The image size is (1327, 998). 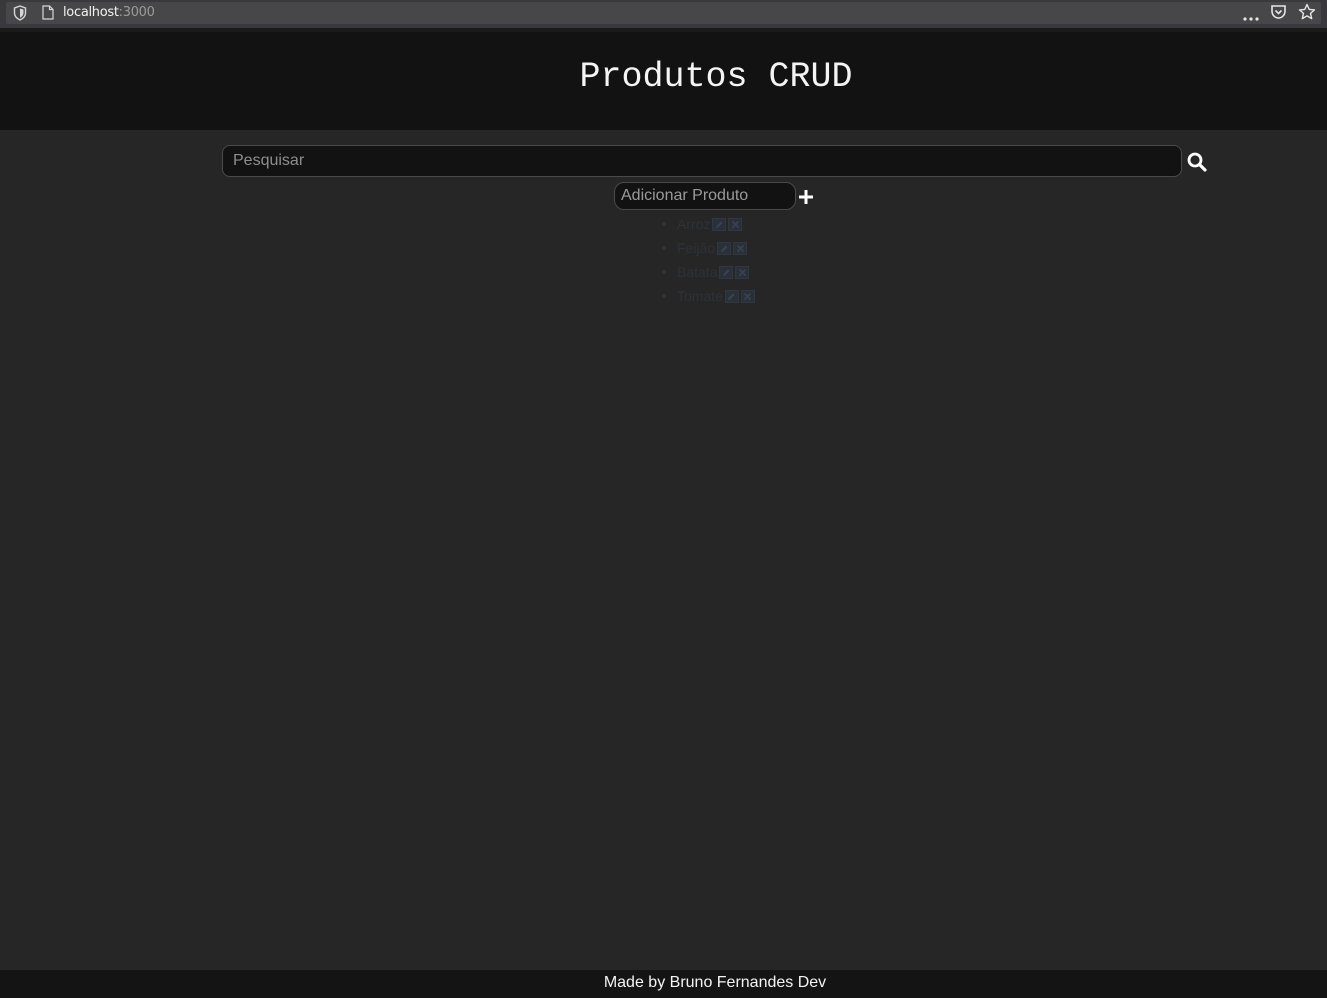 I want to click on product-name: Arroz, so click(x=694, y=224).